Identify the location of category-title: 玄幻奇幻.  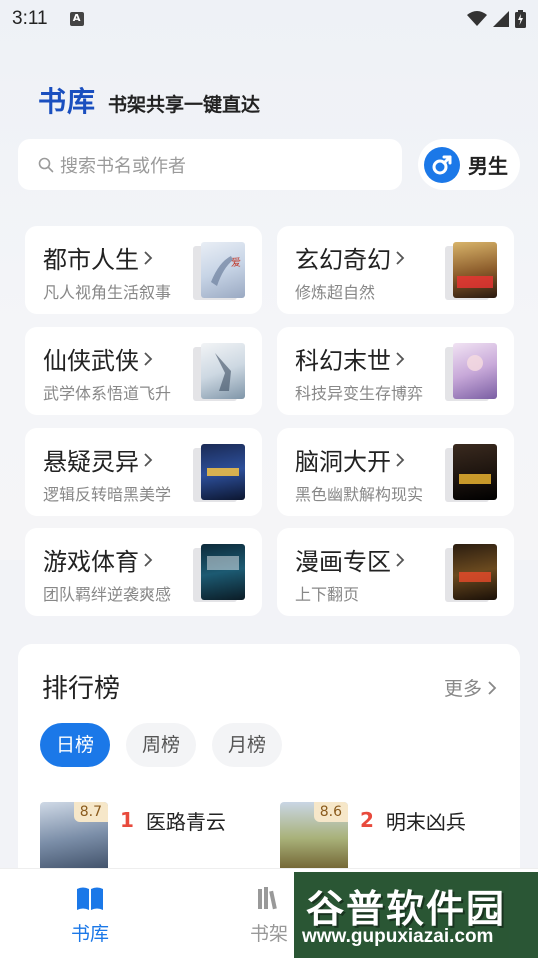
(343, 260).